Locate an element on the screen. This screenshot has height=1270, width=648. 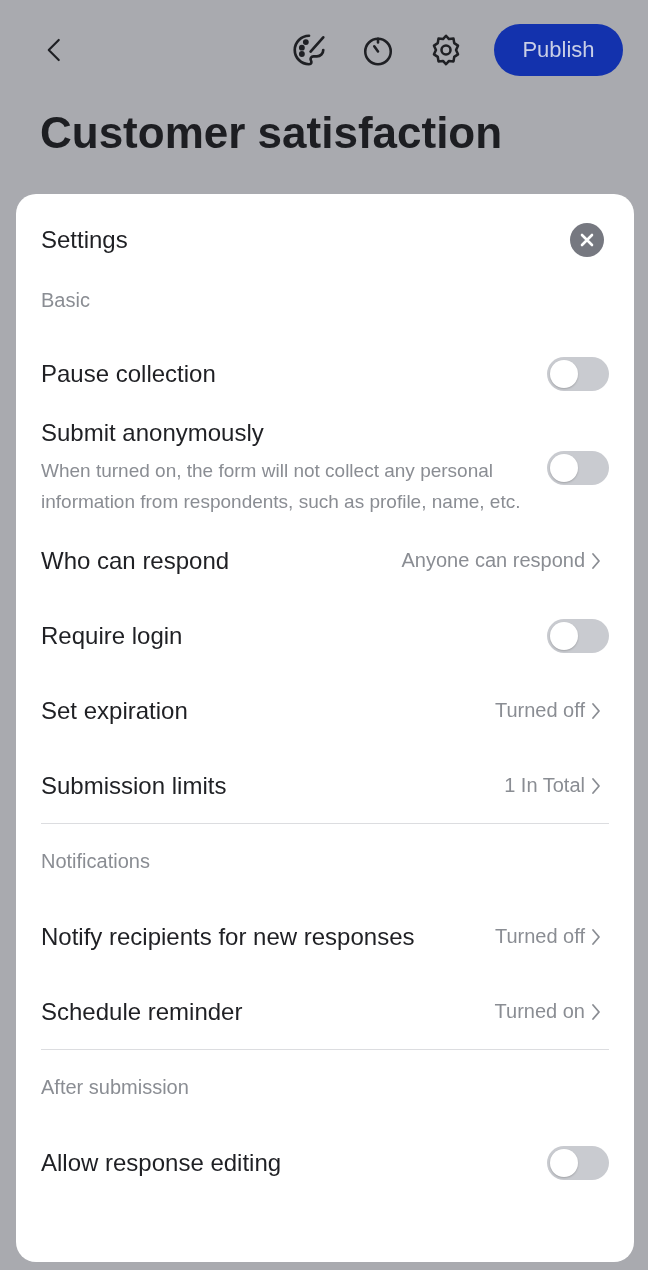
setting-value: 1 In Total is located at coordinates (544, 785).